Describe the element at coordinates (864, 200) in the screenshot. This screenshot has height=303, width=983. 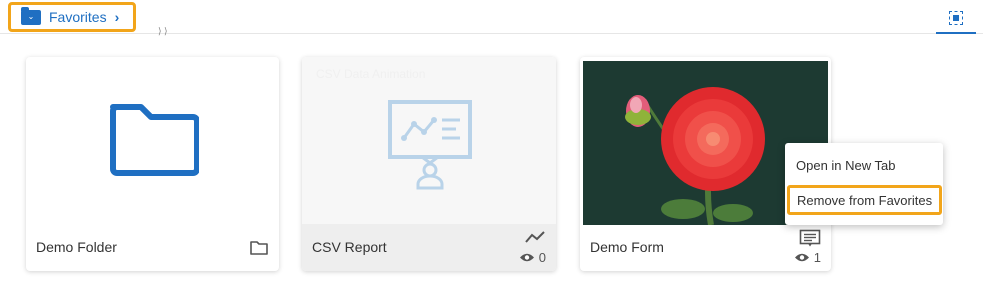
I see `menu-item-remove-from-favorites: Remove from Favorites` at that location.